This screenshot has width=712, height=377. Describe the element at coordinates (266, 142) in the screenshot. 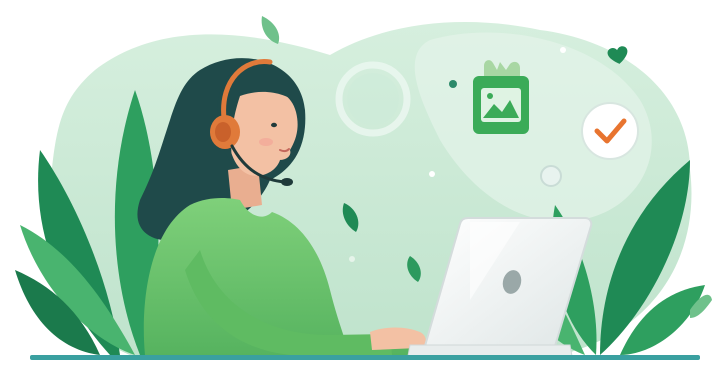

I see `cheek` at that location.